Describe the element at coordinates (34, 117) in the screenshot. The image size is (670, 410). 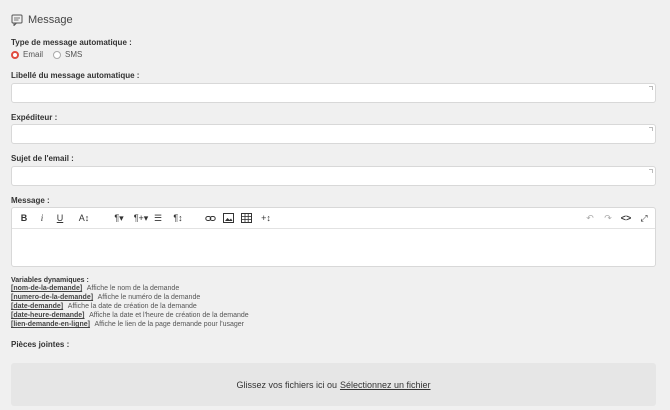
I see `expediteur-label: Expéditeur :` at that location.